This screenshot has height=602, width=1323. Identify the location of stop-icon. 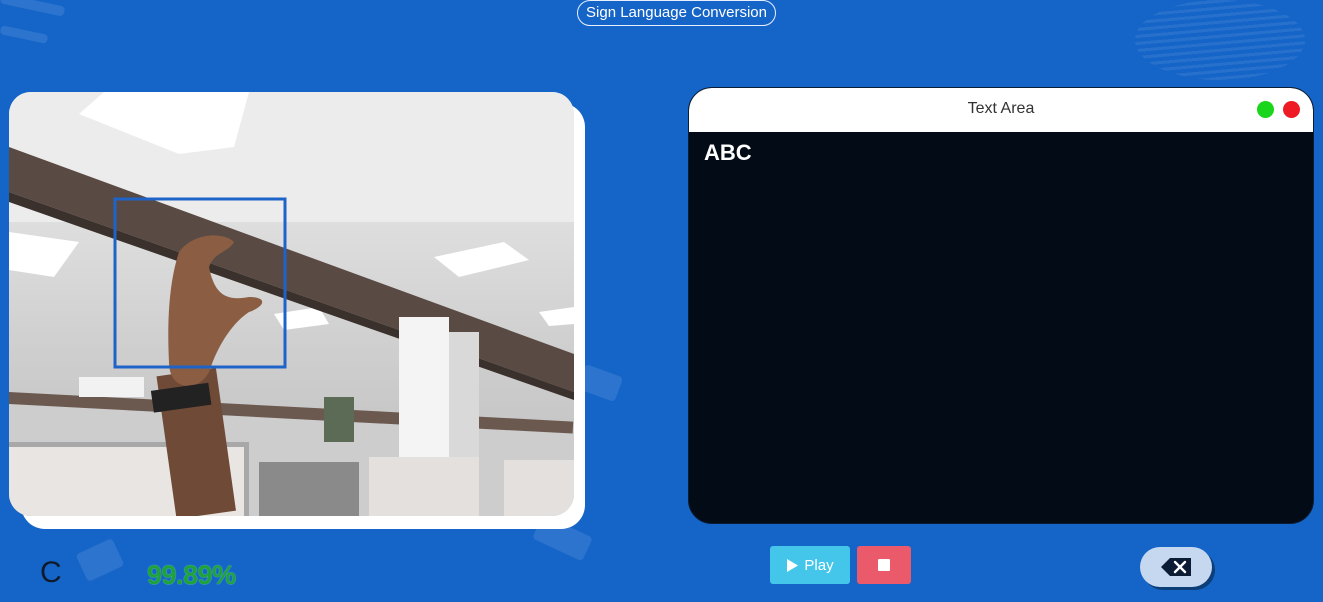
(884, 565).